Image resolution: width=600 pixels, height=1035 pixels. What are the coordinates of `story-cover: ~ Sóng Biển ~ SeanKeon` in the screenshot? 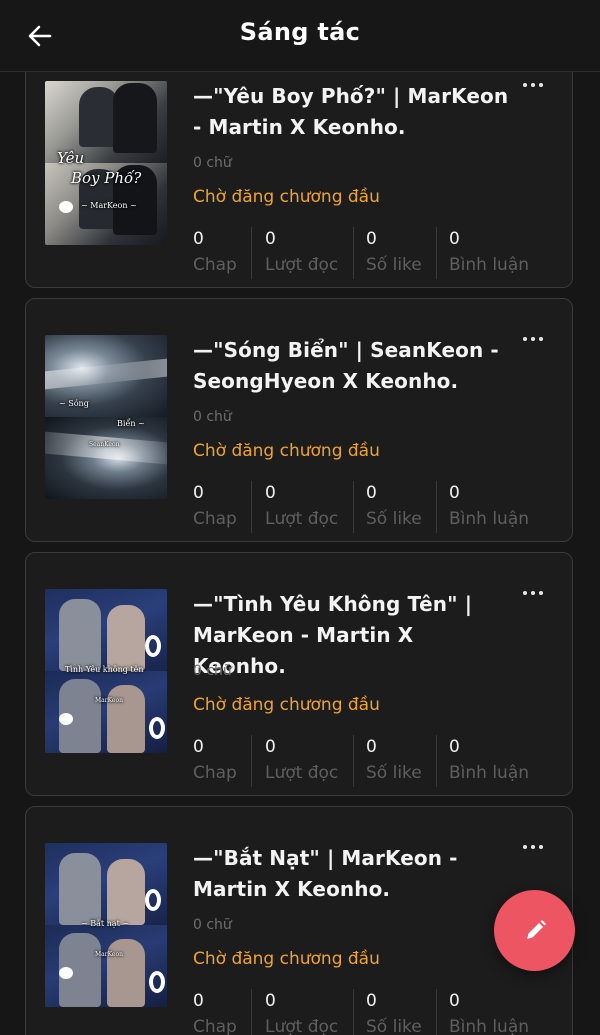 It's located at (106, 417).